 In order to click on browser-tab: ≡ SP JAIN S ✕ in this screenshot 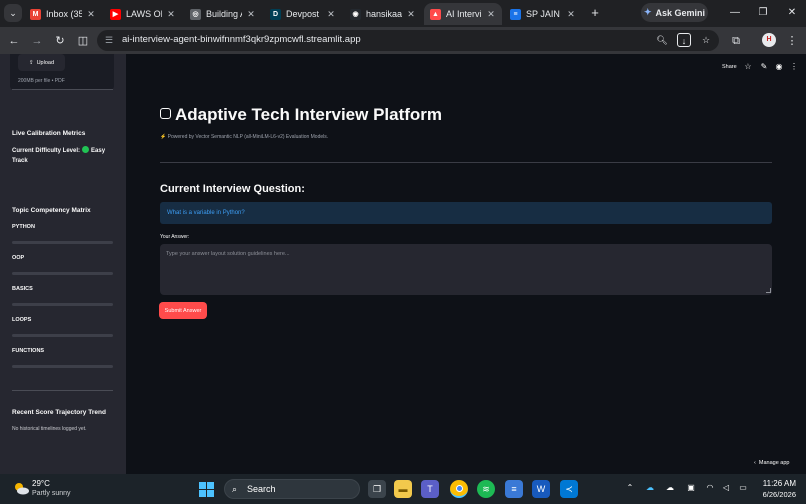, I will do `click(543, 14)`.